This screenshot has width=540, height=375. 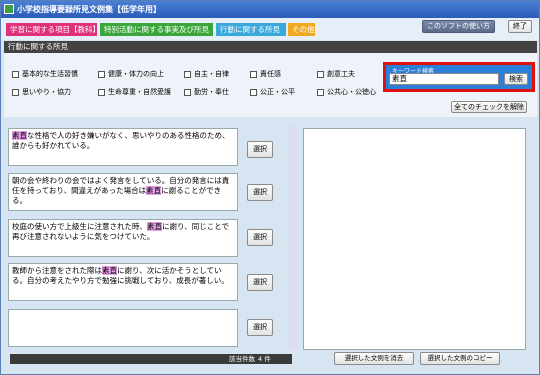 I want to click on checkbox-creativity: 創意工夫, so click(x=336, y=74).